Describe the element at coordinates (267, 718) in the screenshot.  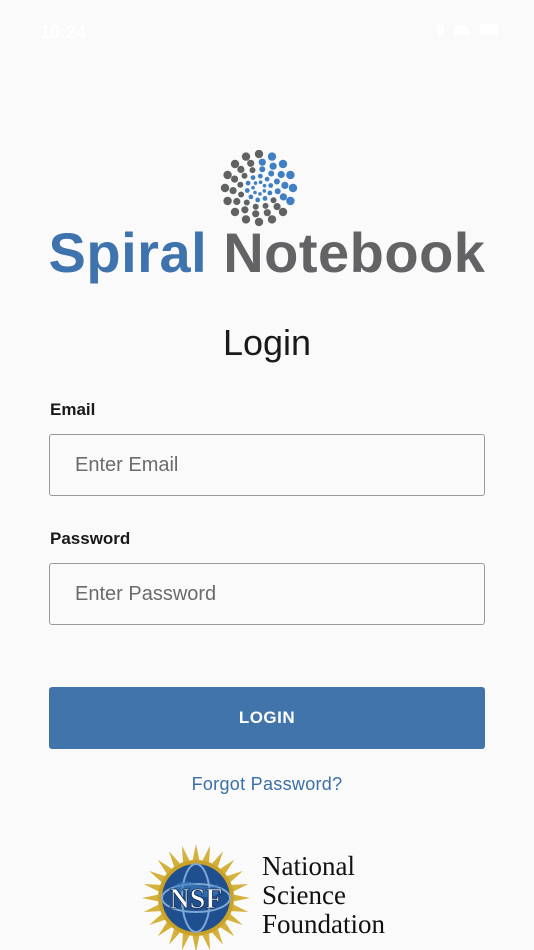
I see `login-button: LOGIN` at that location.